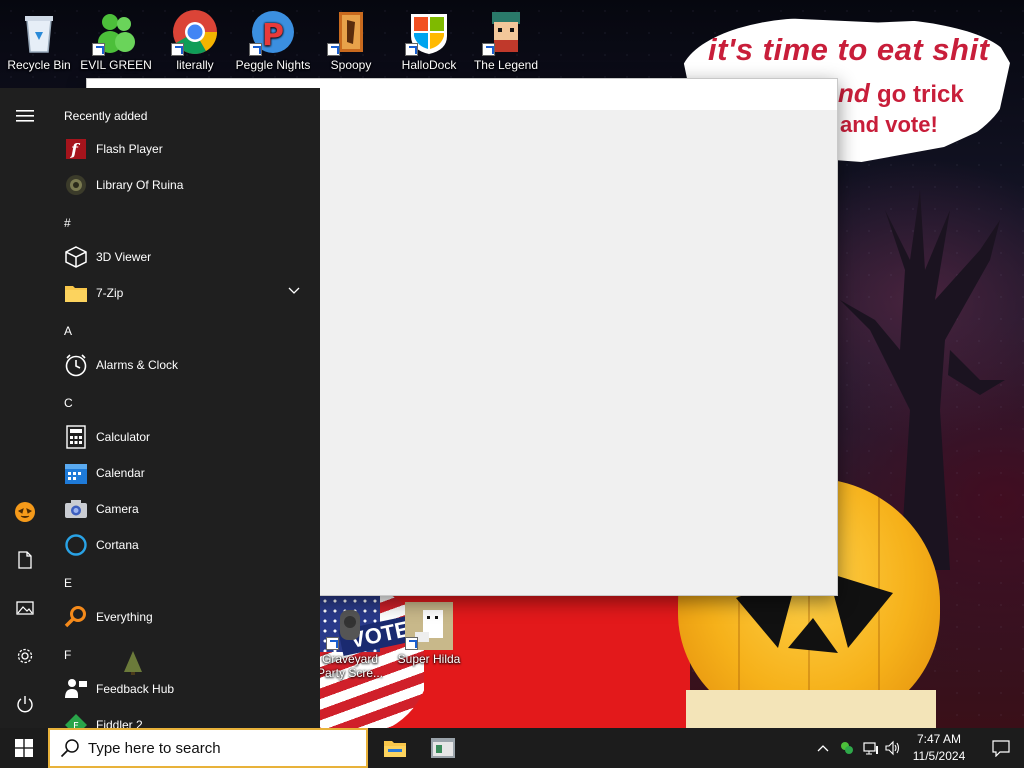 This screenshot has height=768, width=1024. Describe the element at coordinates (76, 617) in the screenshot. I see `magnifier-icon` at that location.